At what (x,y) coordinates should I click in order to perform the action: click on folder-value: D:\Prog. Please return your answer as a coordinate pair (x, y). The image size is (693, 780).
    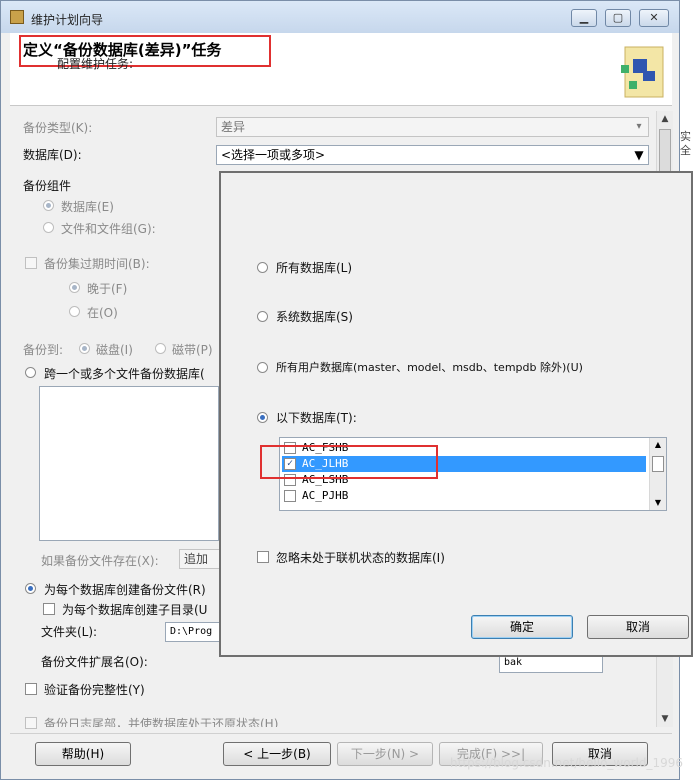
    Looking at the image, I should click on (191, 631).